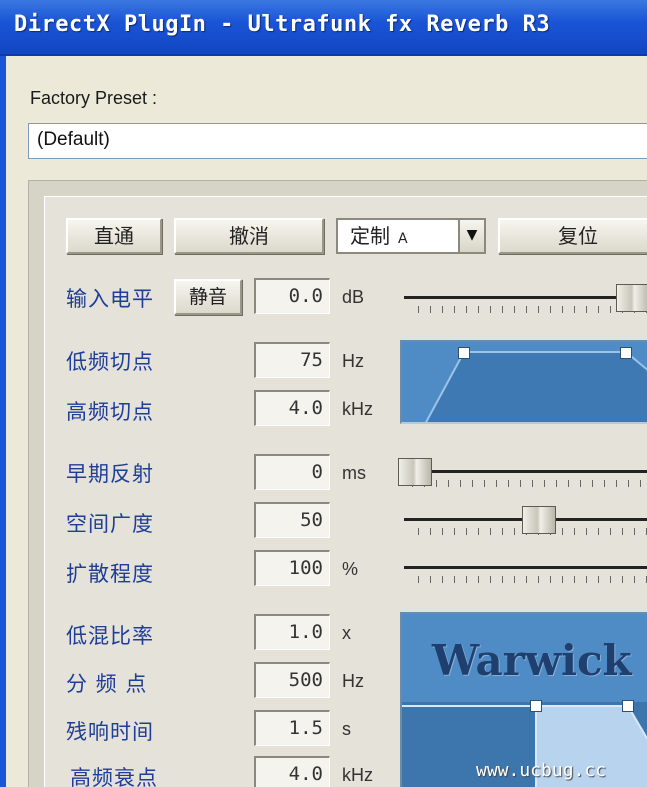  What do you see at coordinates (353, 361) in the screenshot?
I see `low-cut-unit: Hz` at bounding box center [353, 361].